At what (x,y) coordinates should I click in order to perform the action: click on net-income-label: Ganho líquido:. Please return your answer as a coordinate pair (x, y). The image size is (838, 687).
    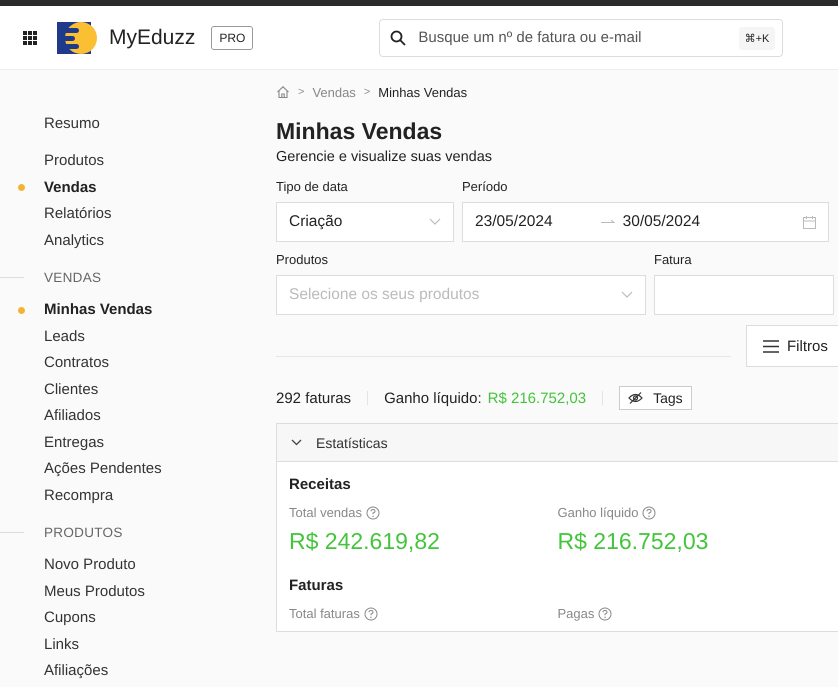
    Looking at the image, I should click on (433, 398).